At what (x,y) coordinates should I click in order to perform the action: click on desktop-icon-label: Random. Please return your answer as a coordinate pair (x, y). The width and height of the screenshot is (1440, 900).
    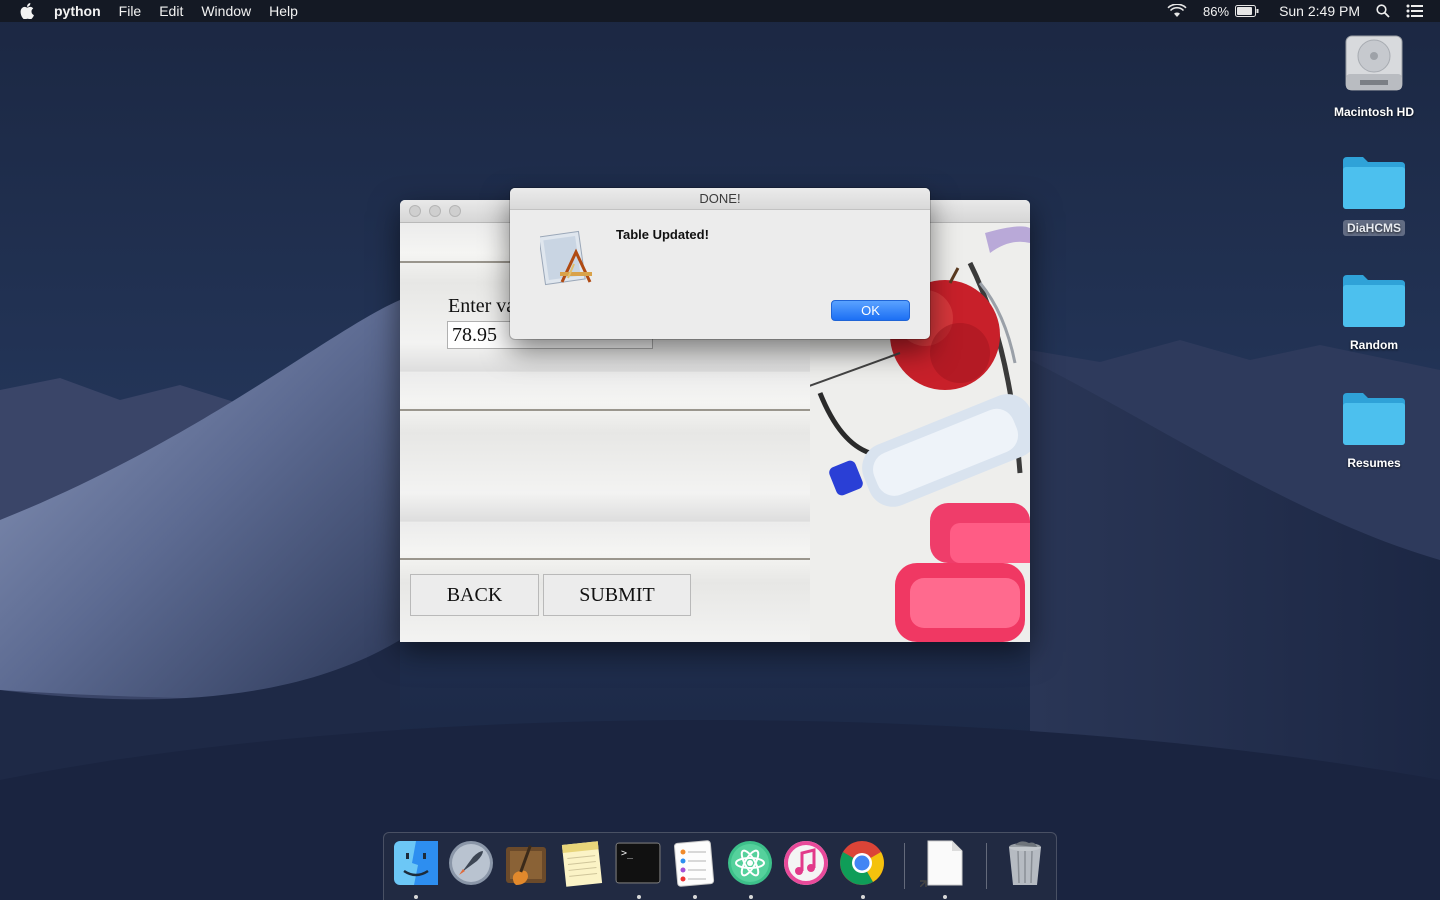
    Looking at the image, I should click on (1374, 345).